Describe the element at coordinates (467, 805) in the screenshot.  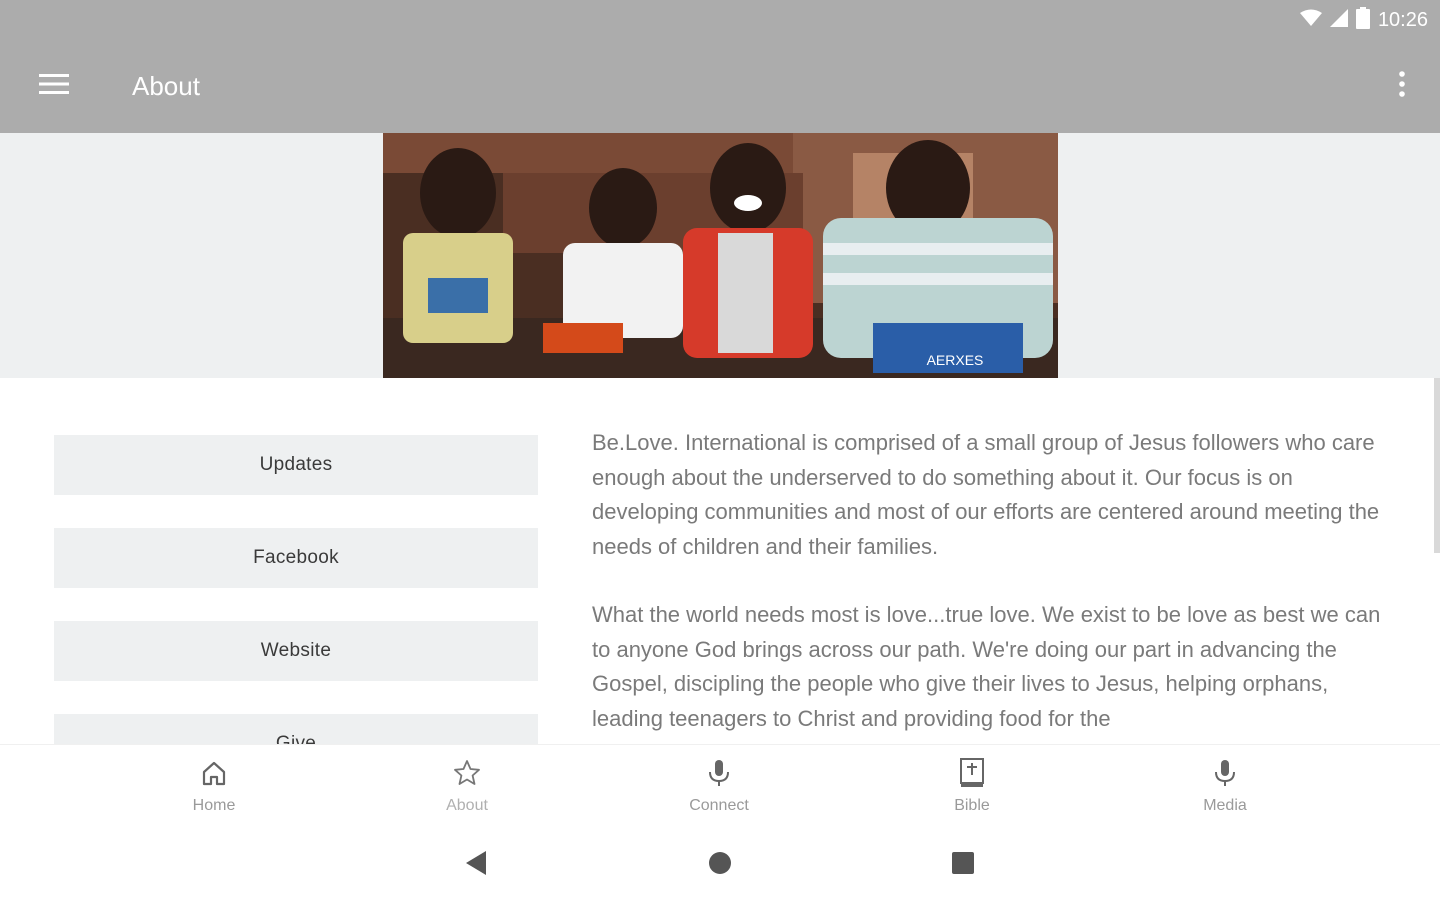
I see `nav-label-about: About` at that location.